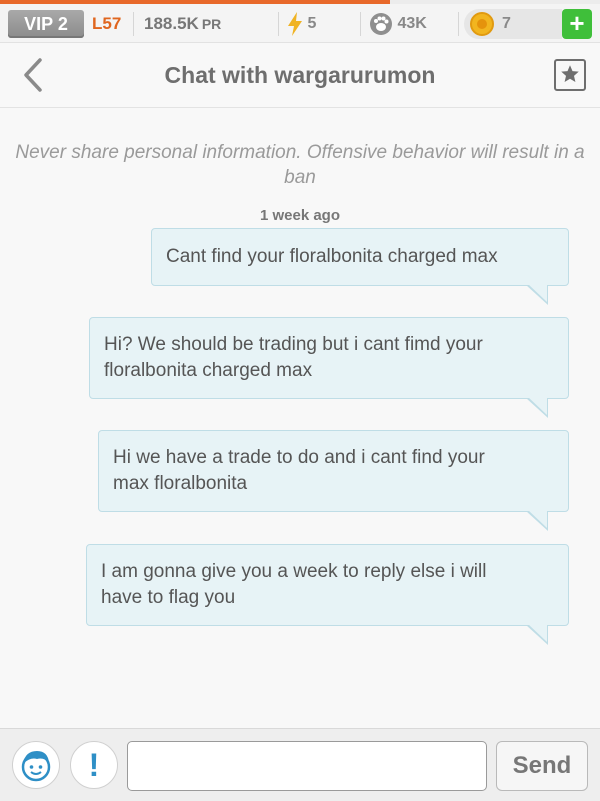 This screenshot has height=801, width=600. I want to click on favorite-button, so click(570, 75).